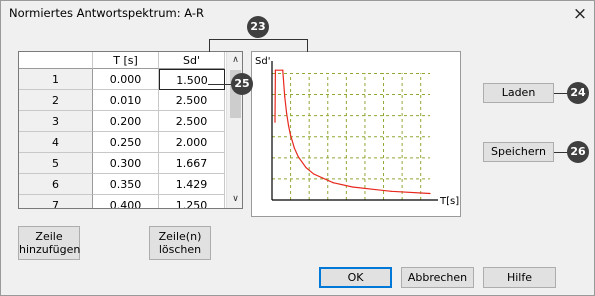 This screenshot has width=595, height=296. Describe the element at coordinates (352, 132) in the screenshot. I see `spectrum-curve` at that location.